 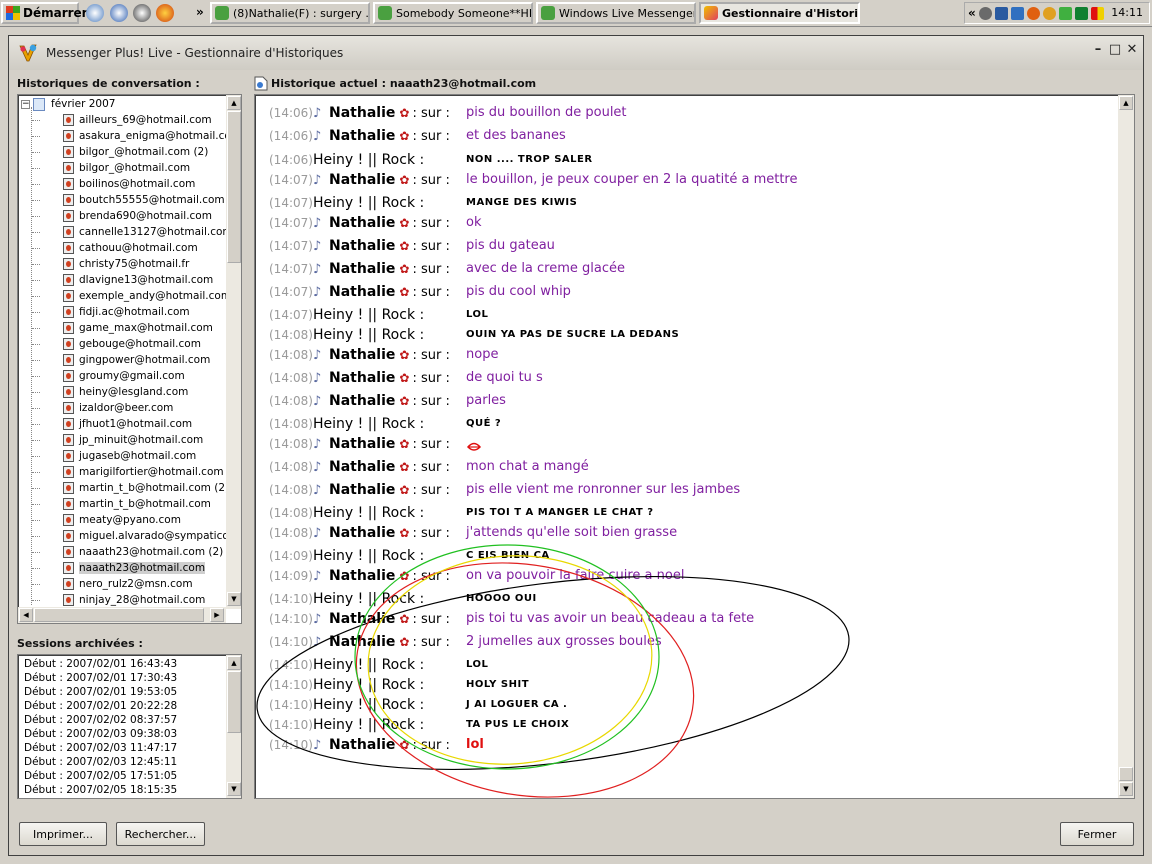 I want to click on tree-contact-item: martin_t_b@hotmail.com (2), so click(x=146, y=488).